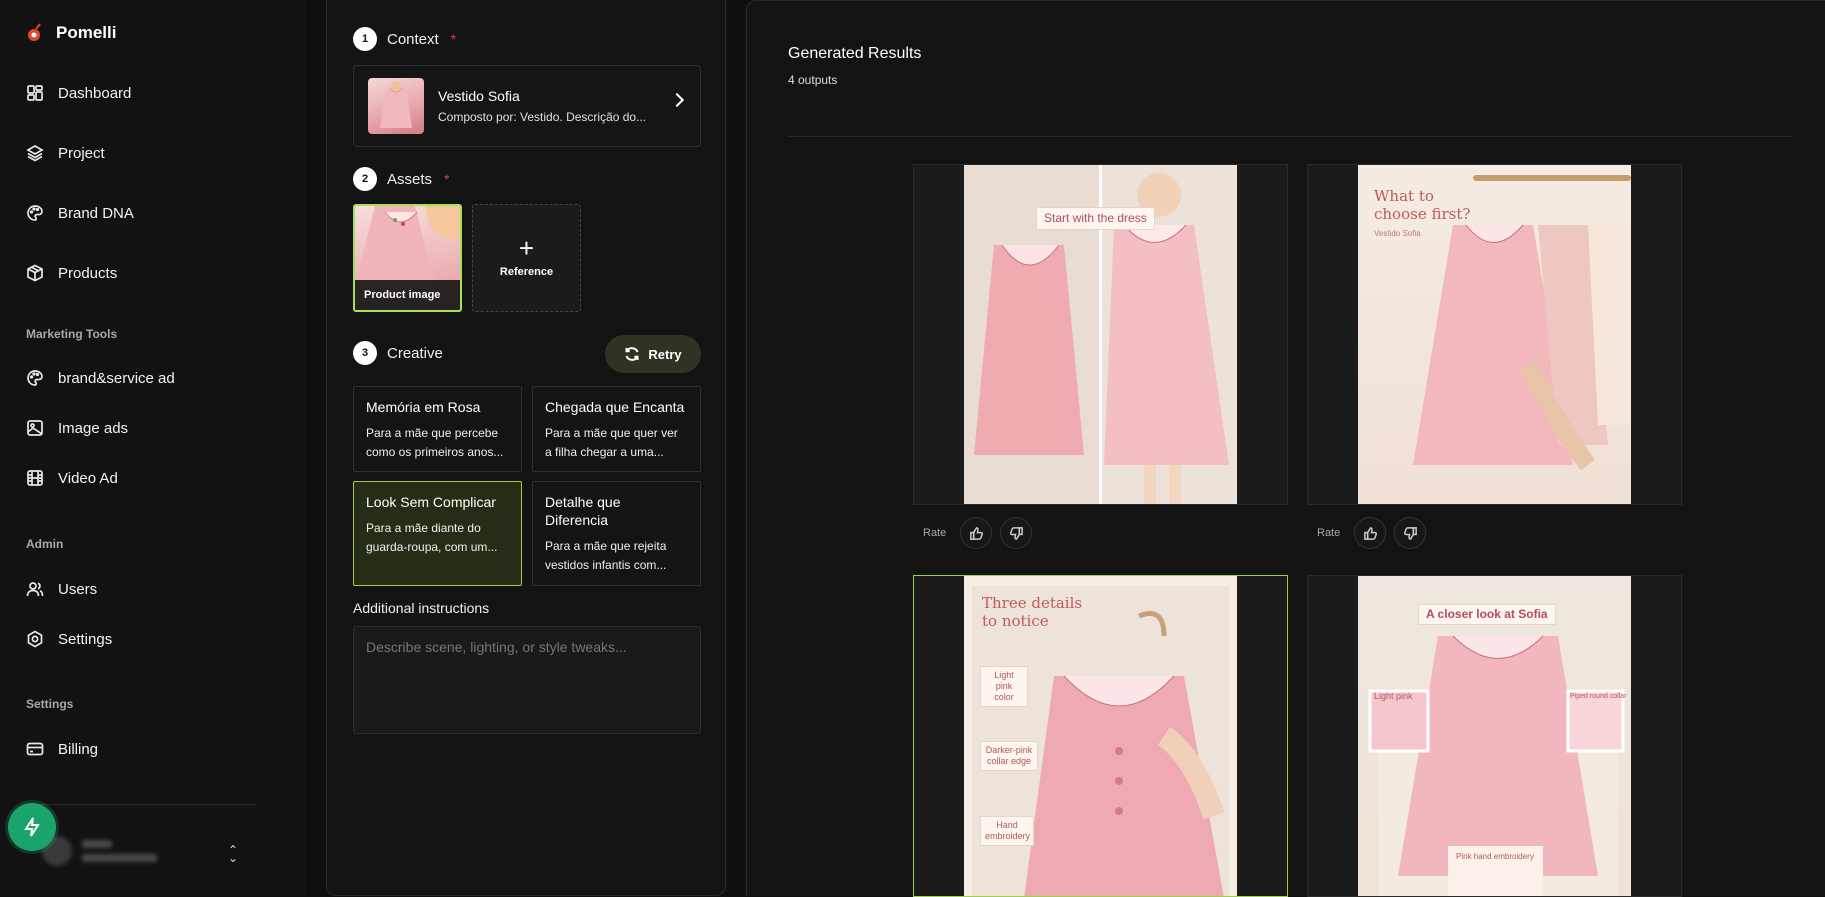 This screenshot has height=897, width=1825. I want to click on sidebar-item-billing: Billing, so click(62, 749).